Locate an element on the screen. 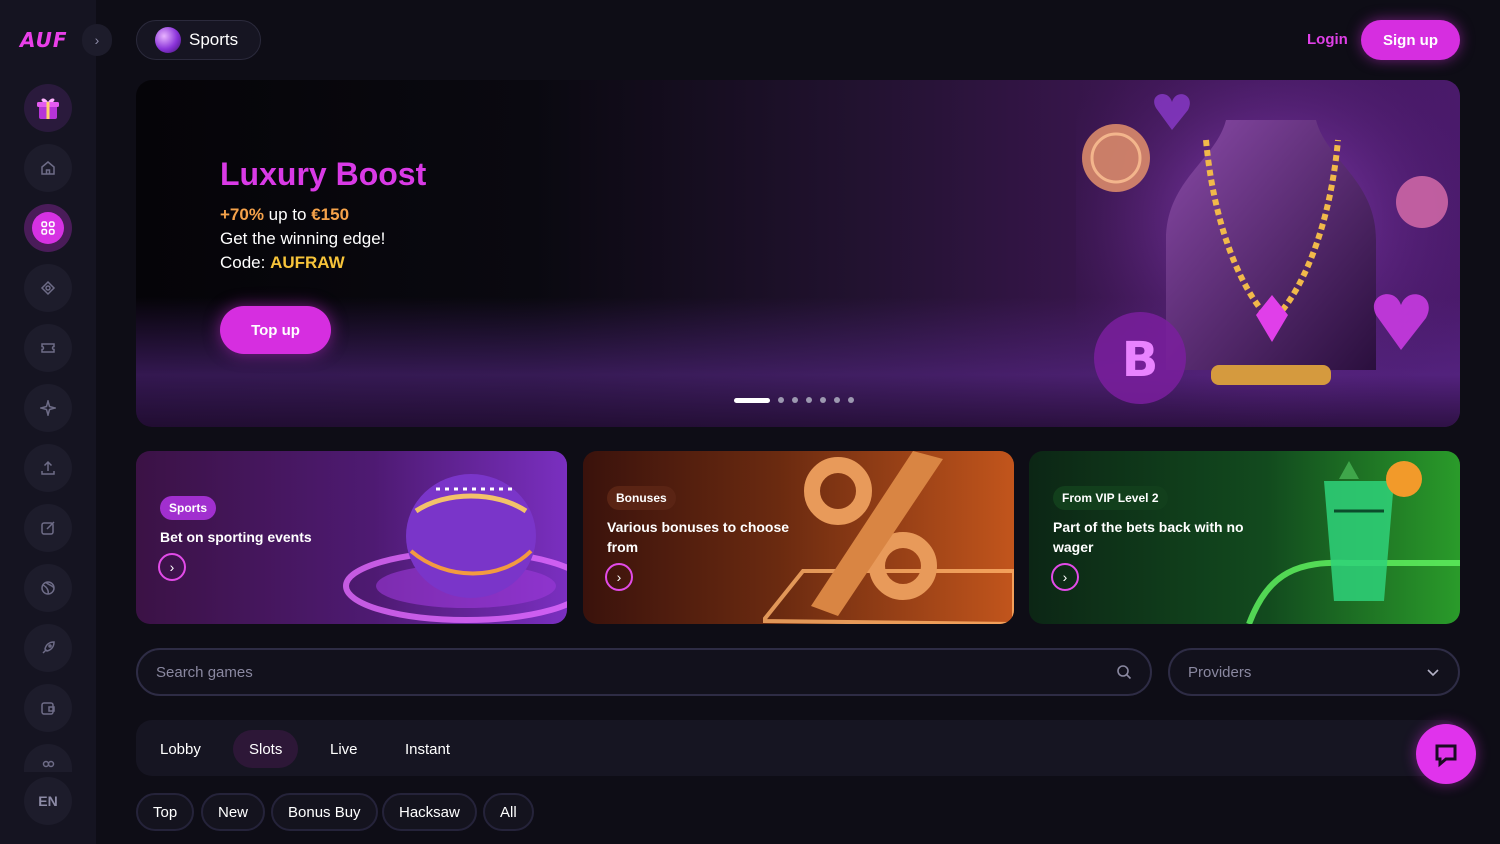  promo-text: Bet on sporting events is located at coordinates (236, 537).